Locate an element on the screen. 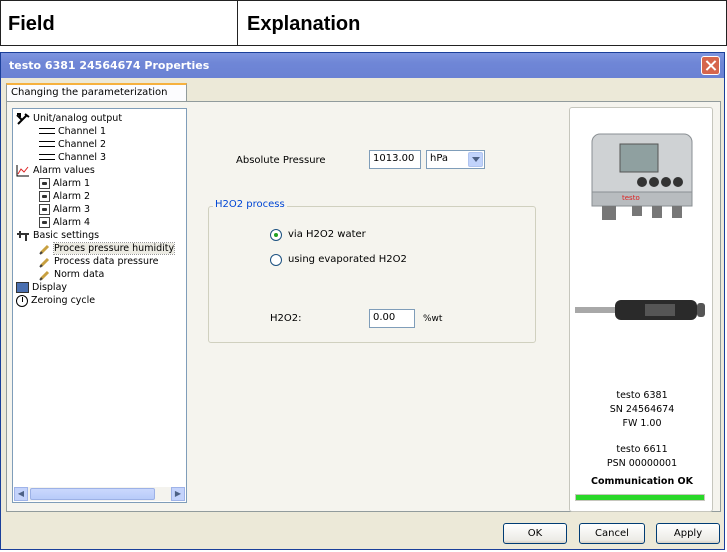 The width and height of the screenshot is (727, 552). chevron-down-icon is located at coordinates (475, 159).